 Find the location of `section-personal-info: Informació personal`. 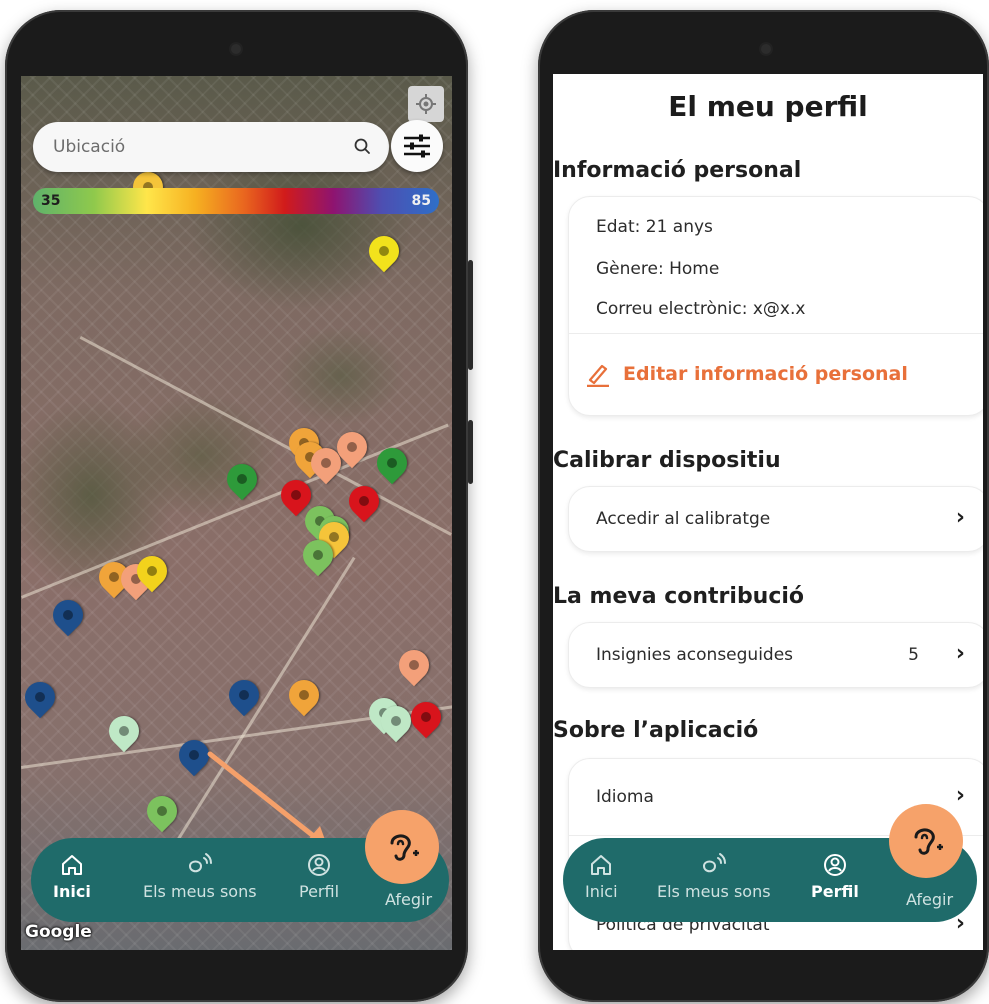

section-personal-info: Informació personal is located at coordinates (677, 170).